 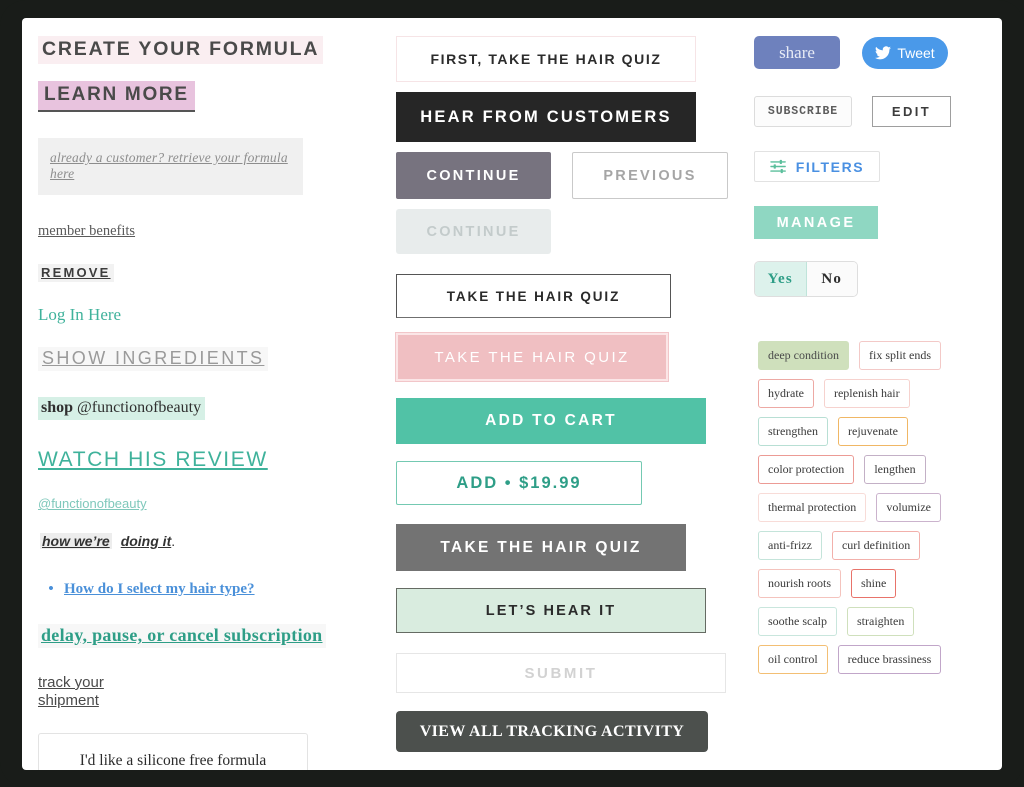 What do you see at coordinates (916, 52) in the screenshot?
I see `tweet-label: Tweet` at bounding box center [916, 52].